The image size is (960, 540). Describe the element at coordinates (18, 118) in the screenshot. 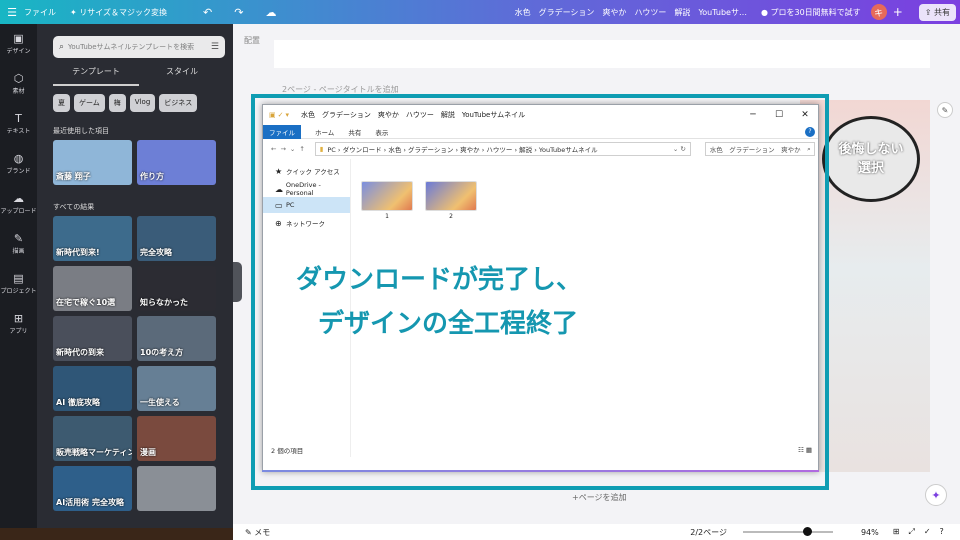

I see `text-icon: T` at that location.